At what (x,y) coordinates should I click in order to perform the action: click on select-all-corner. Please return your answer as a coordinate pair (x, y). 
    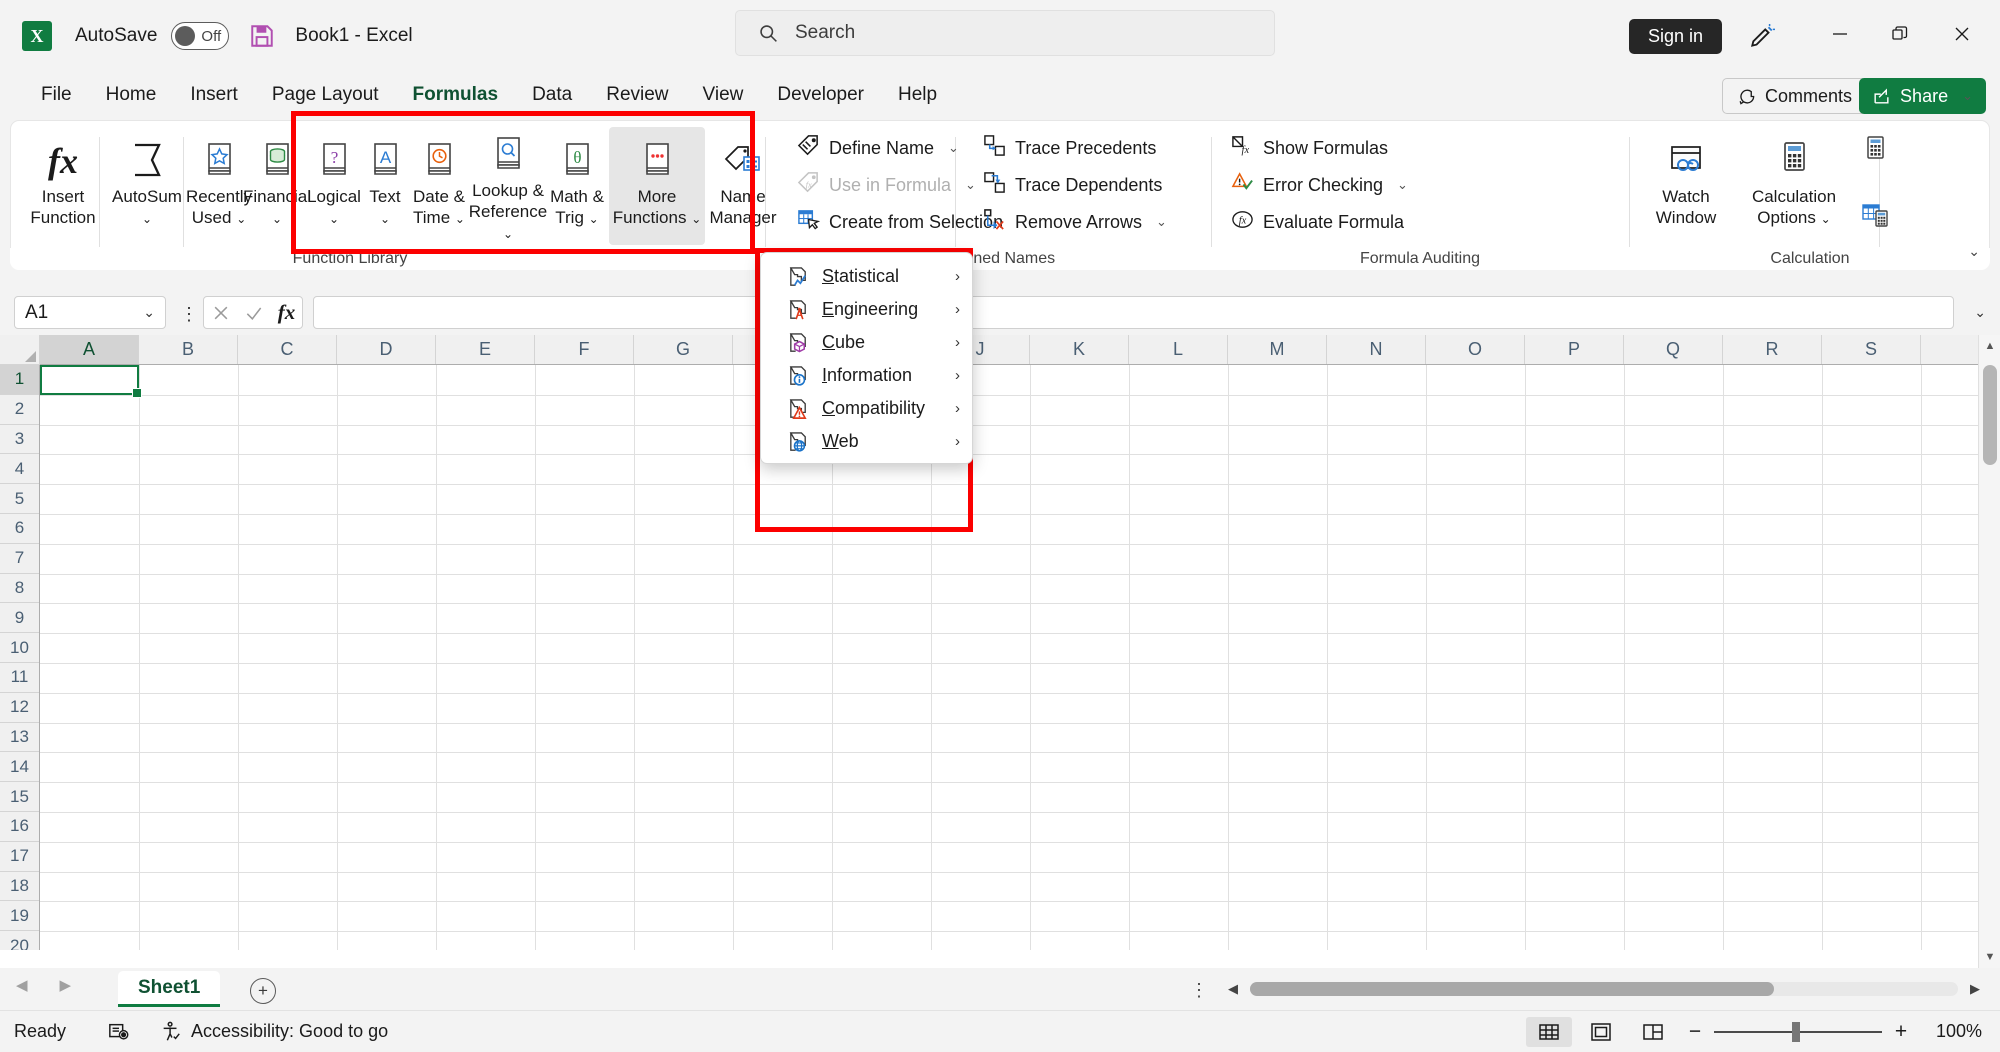
    Looking at the image, I should click on (20, 350).